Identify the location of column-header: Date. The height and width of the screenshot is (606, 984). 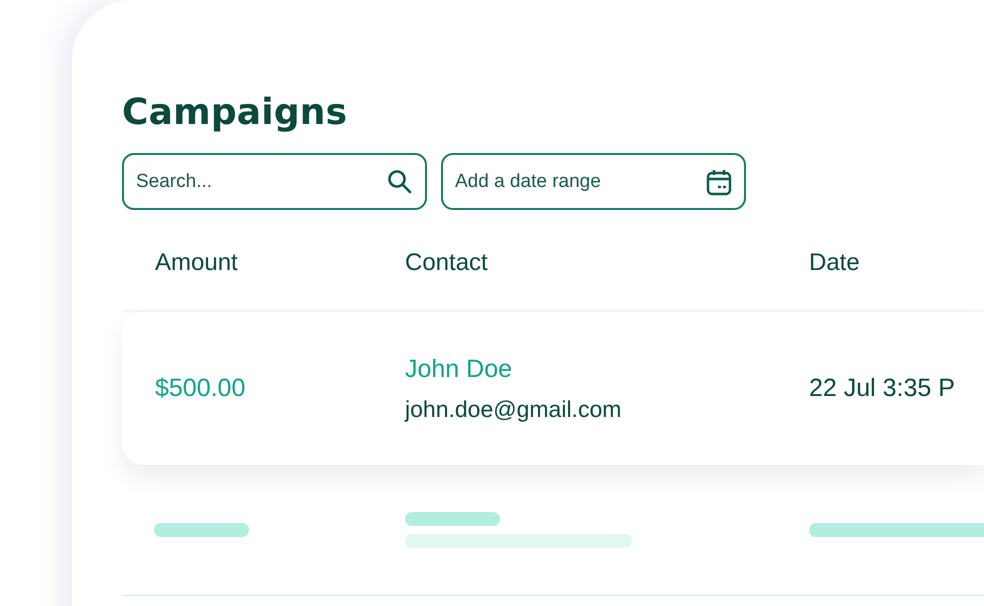
(834, 262).